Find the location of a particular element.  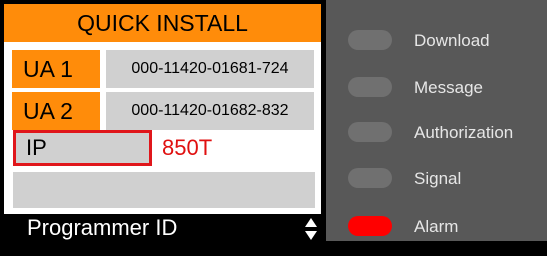

download-led-icon is located at coordinates (370, 40).